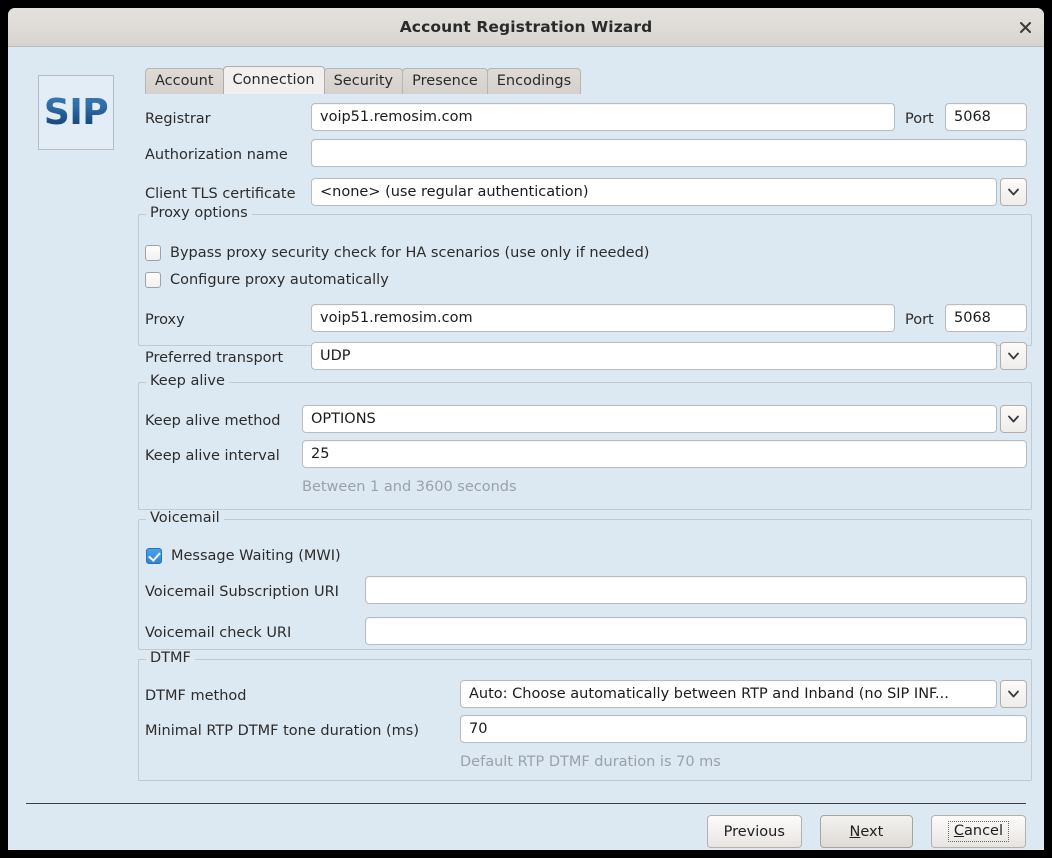 This screenshot has height=858, width=1052. What do you see at coordinates (919, 119) in the screenshot?
I see `registrar-port-label: Port` at bounding box center [919, 119].